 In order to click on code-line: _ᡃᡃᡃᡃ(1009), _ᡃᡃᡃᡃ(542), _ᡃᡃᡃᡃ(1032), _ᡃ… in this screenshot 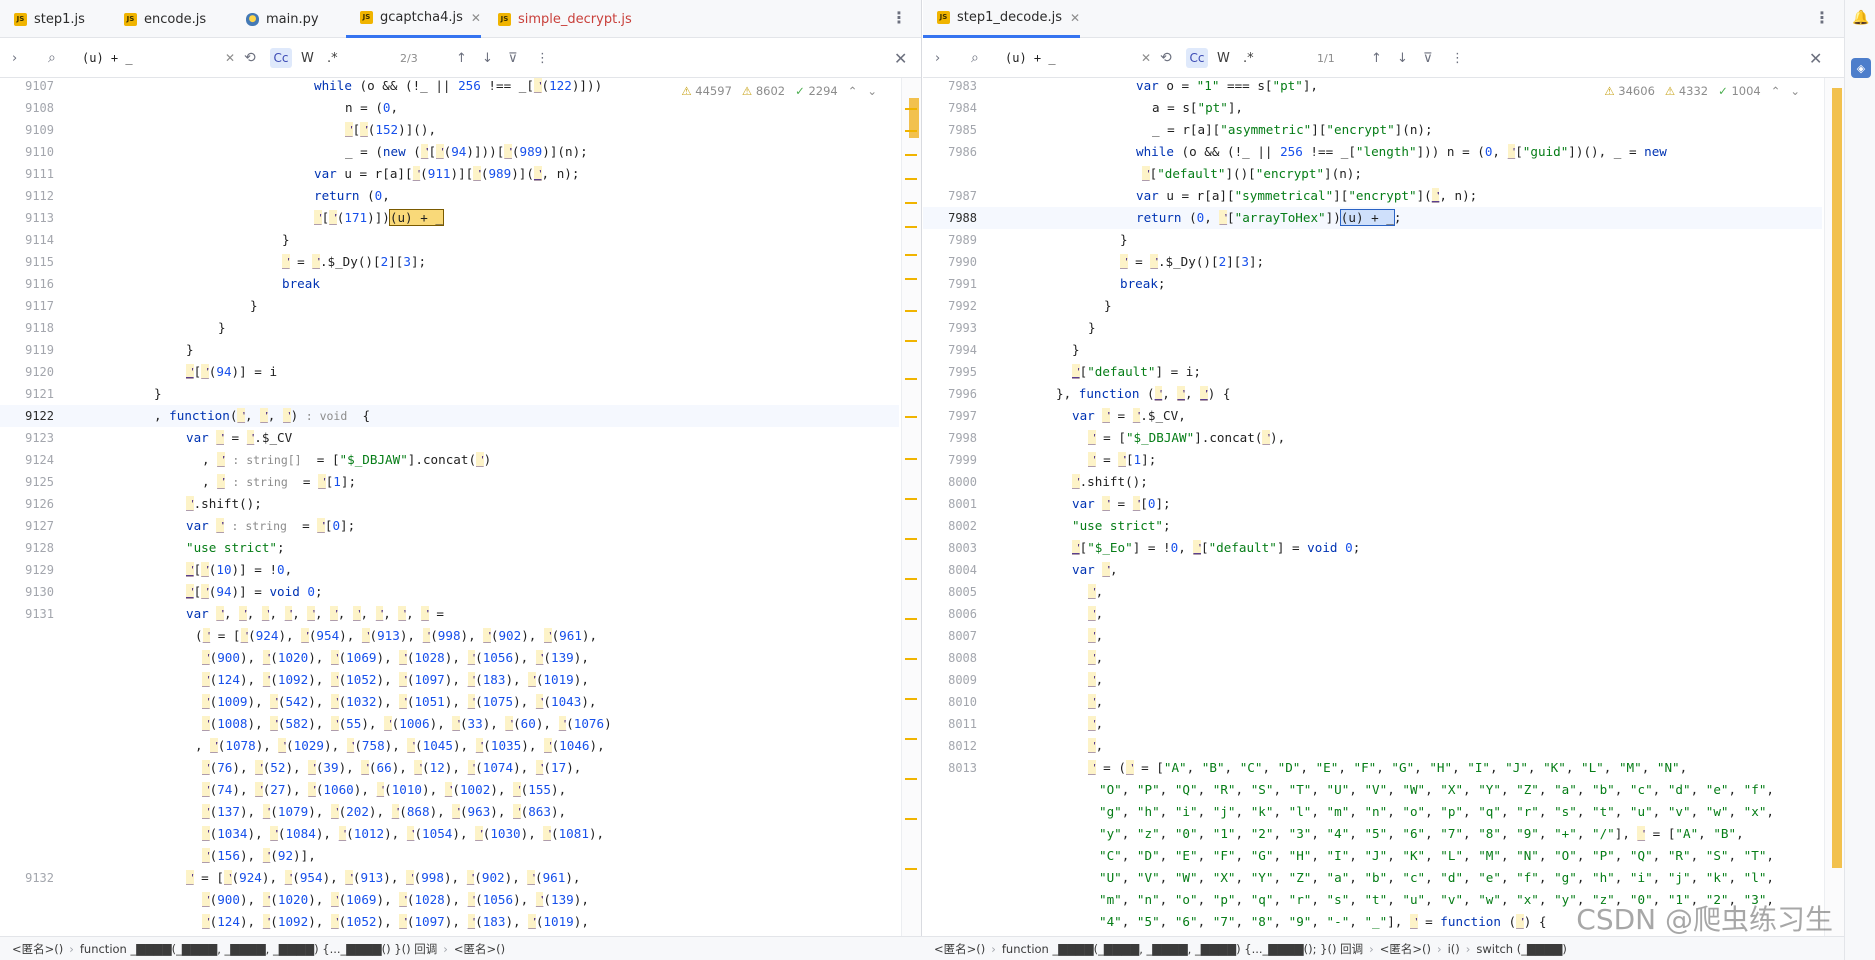, I will do `click(399, 701)`.